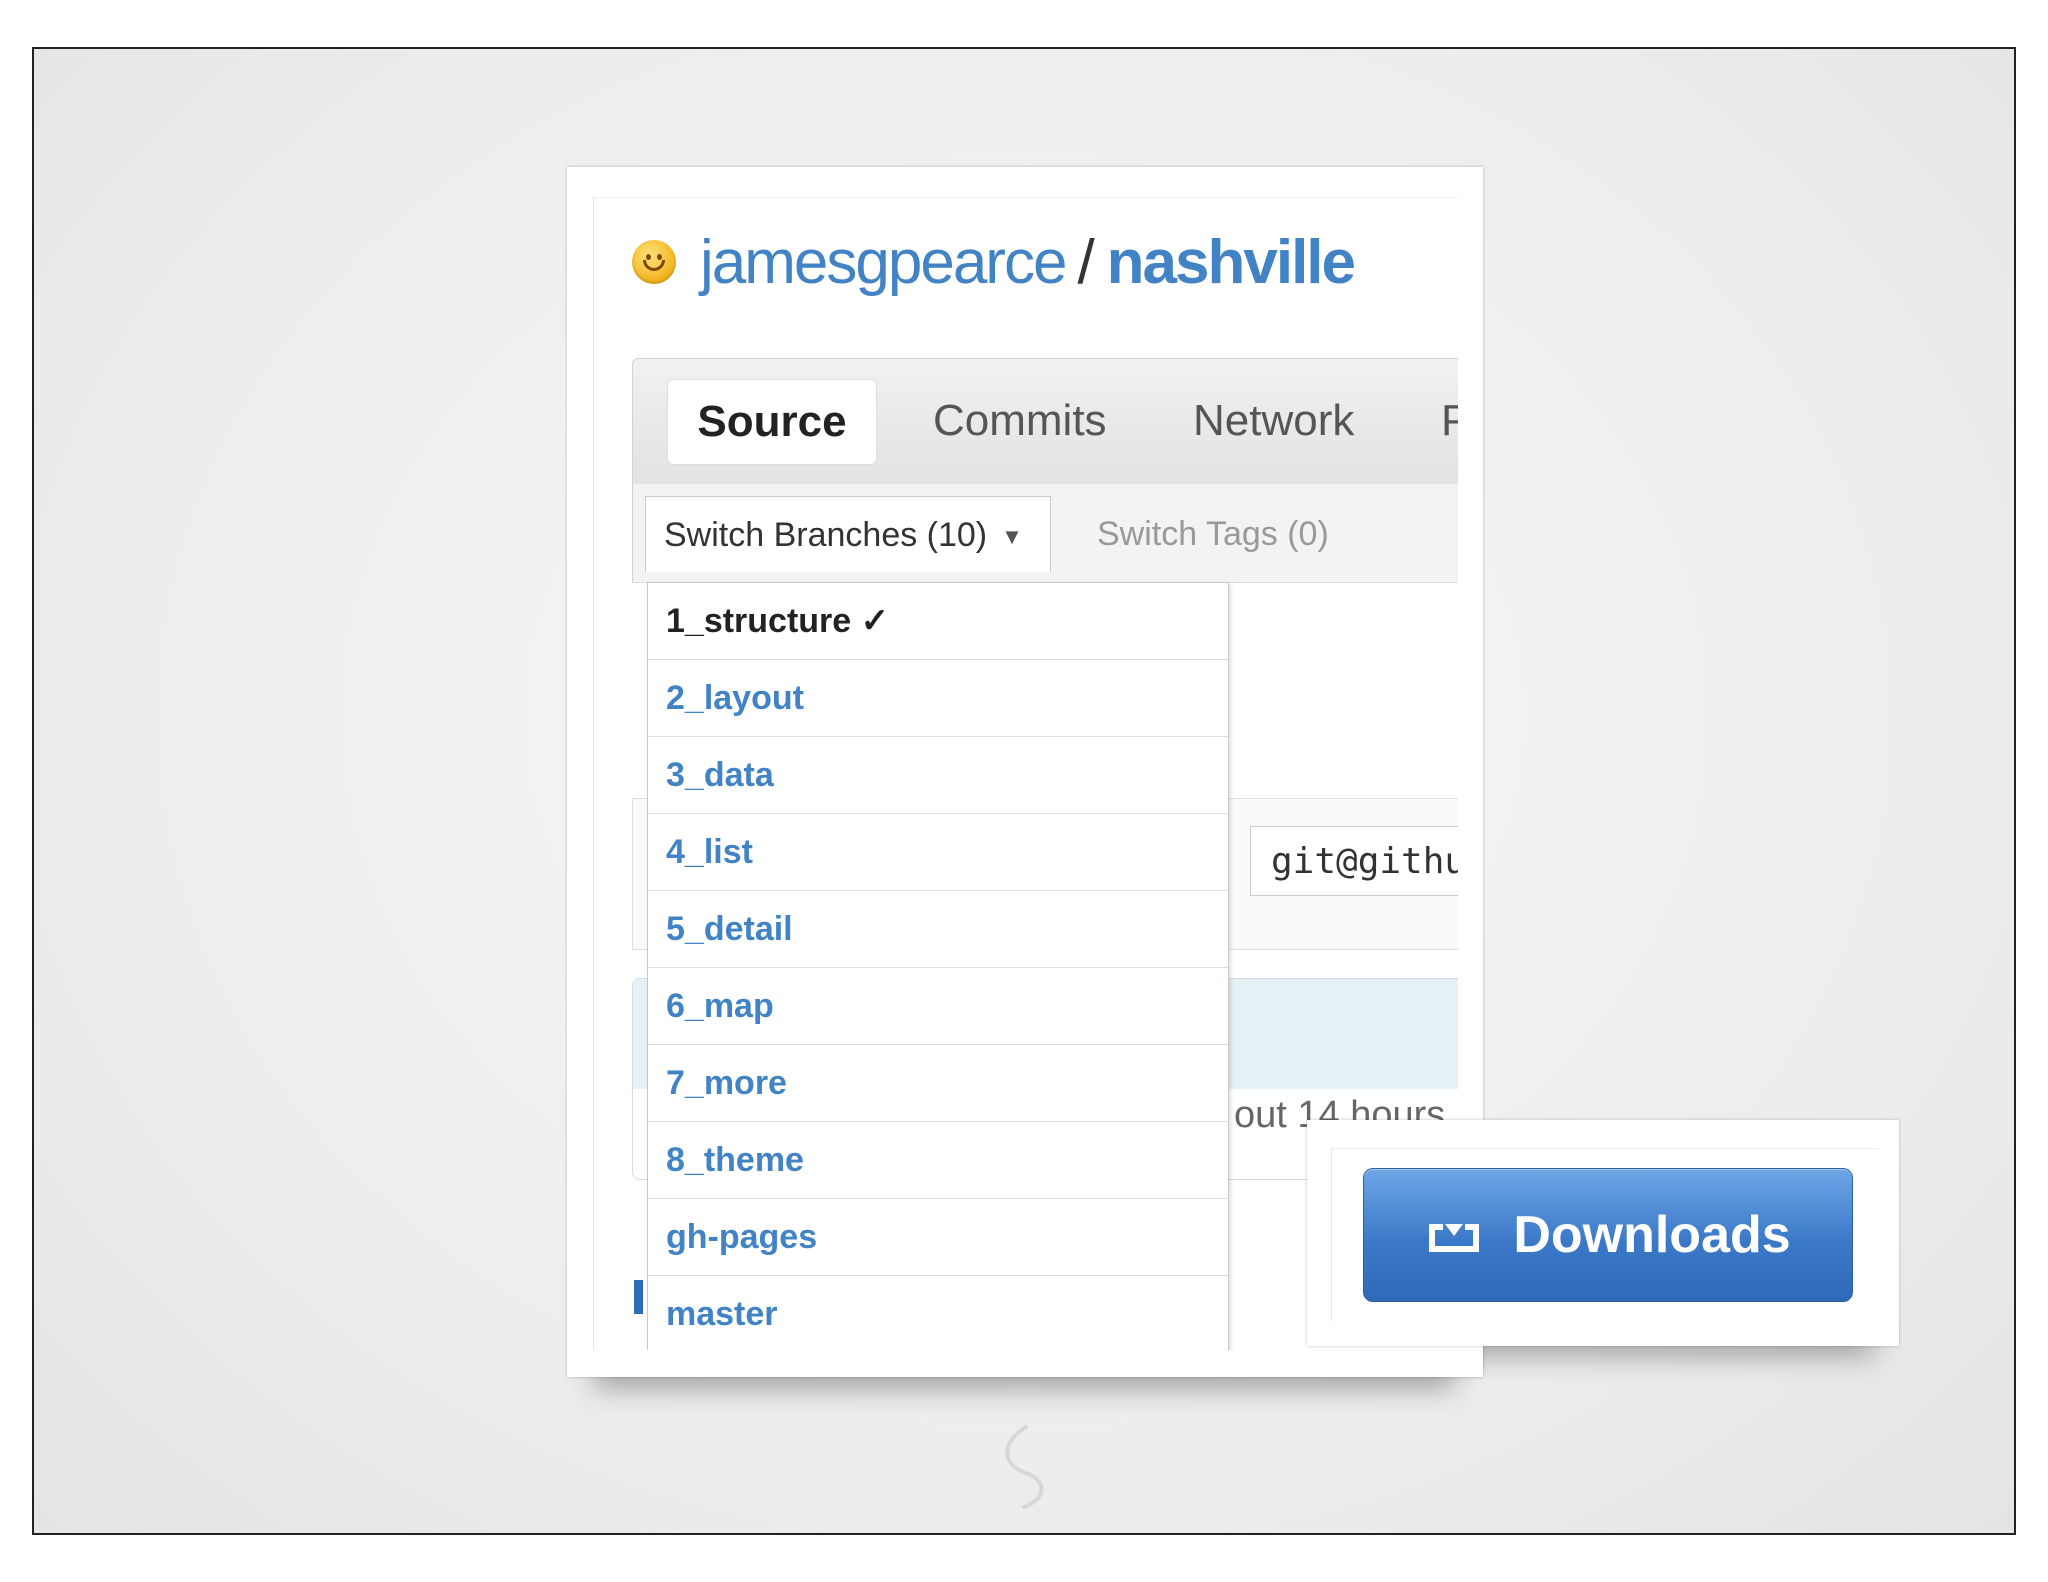  I want to click on file-list-marker, so click(638, 1297).